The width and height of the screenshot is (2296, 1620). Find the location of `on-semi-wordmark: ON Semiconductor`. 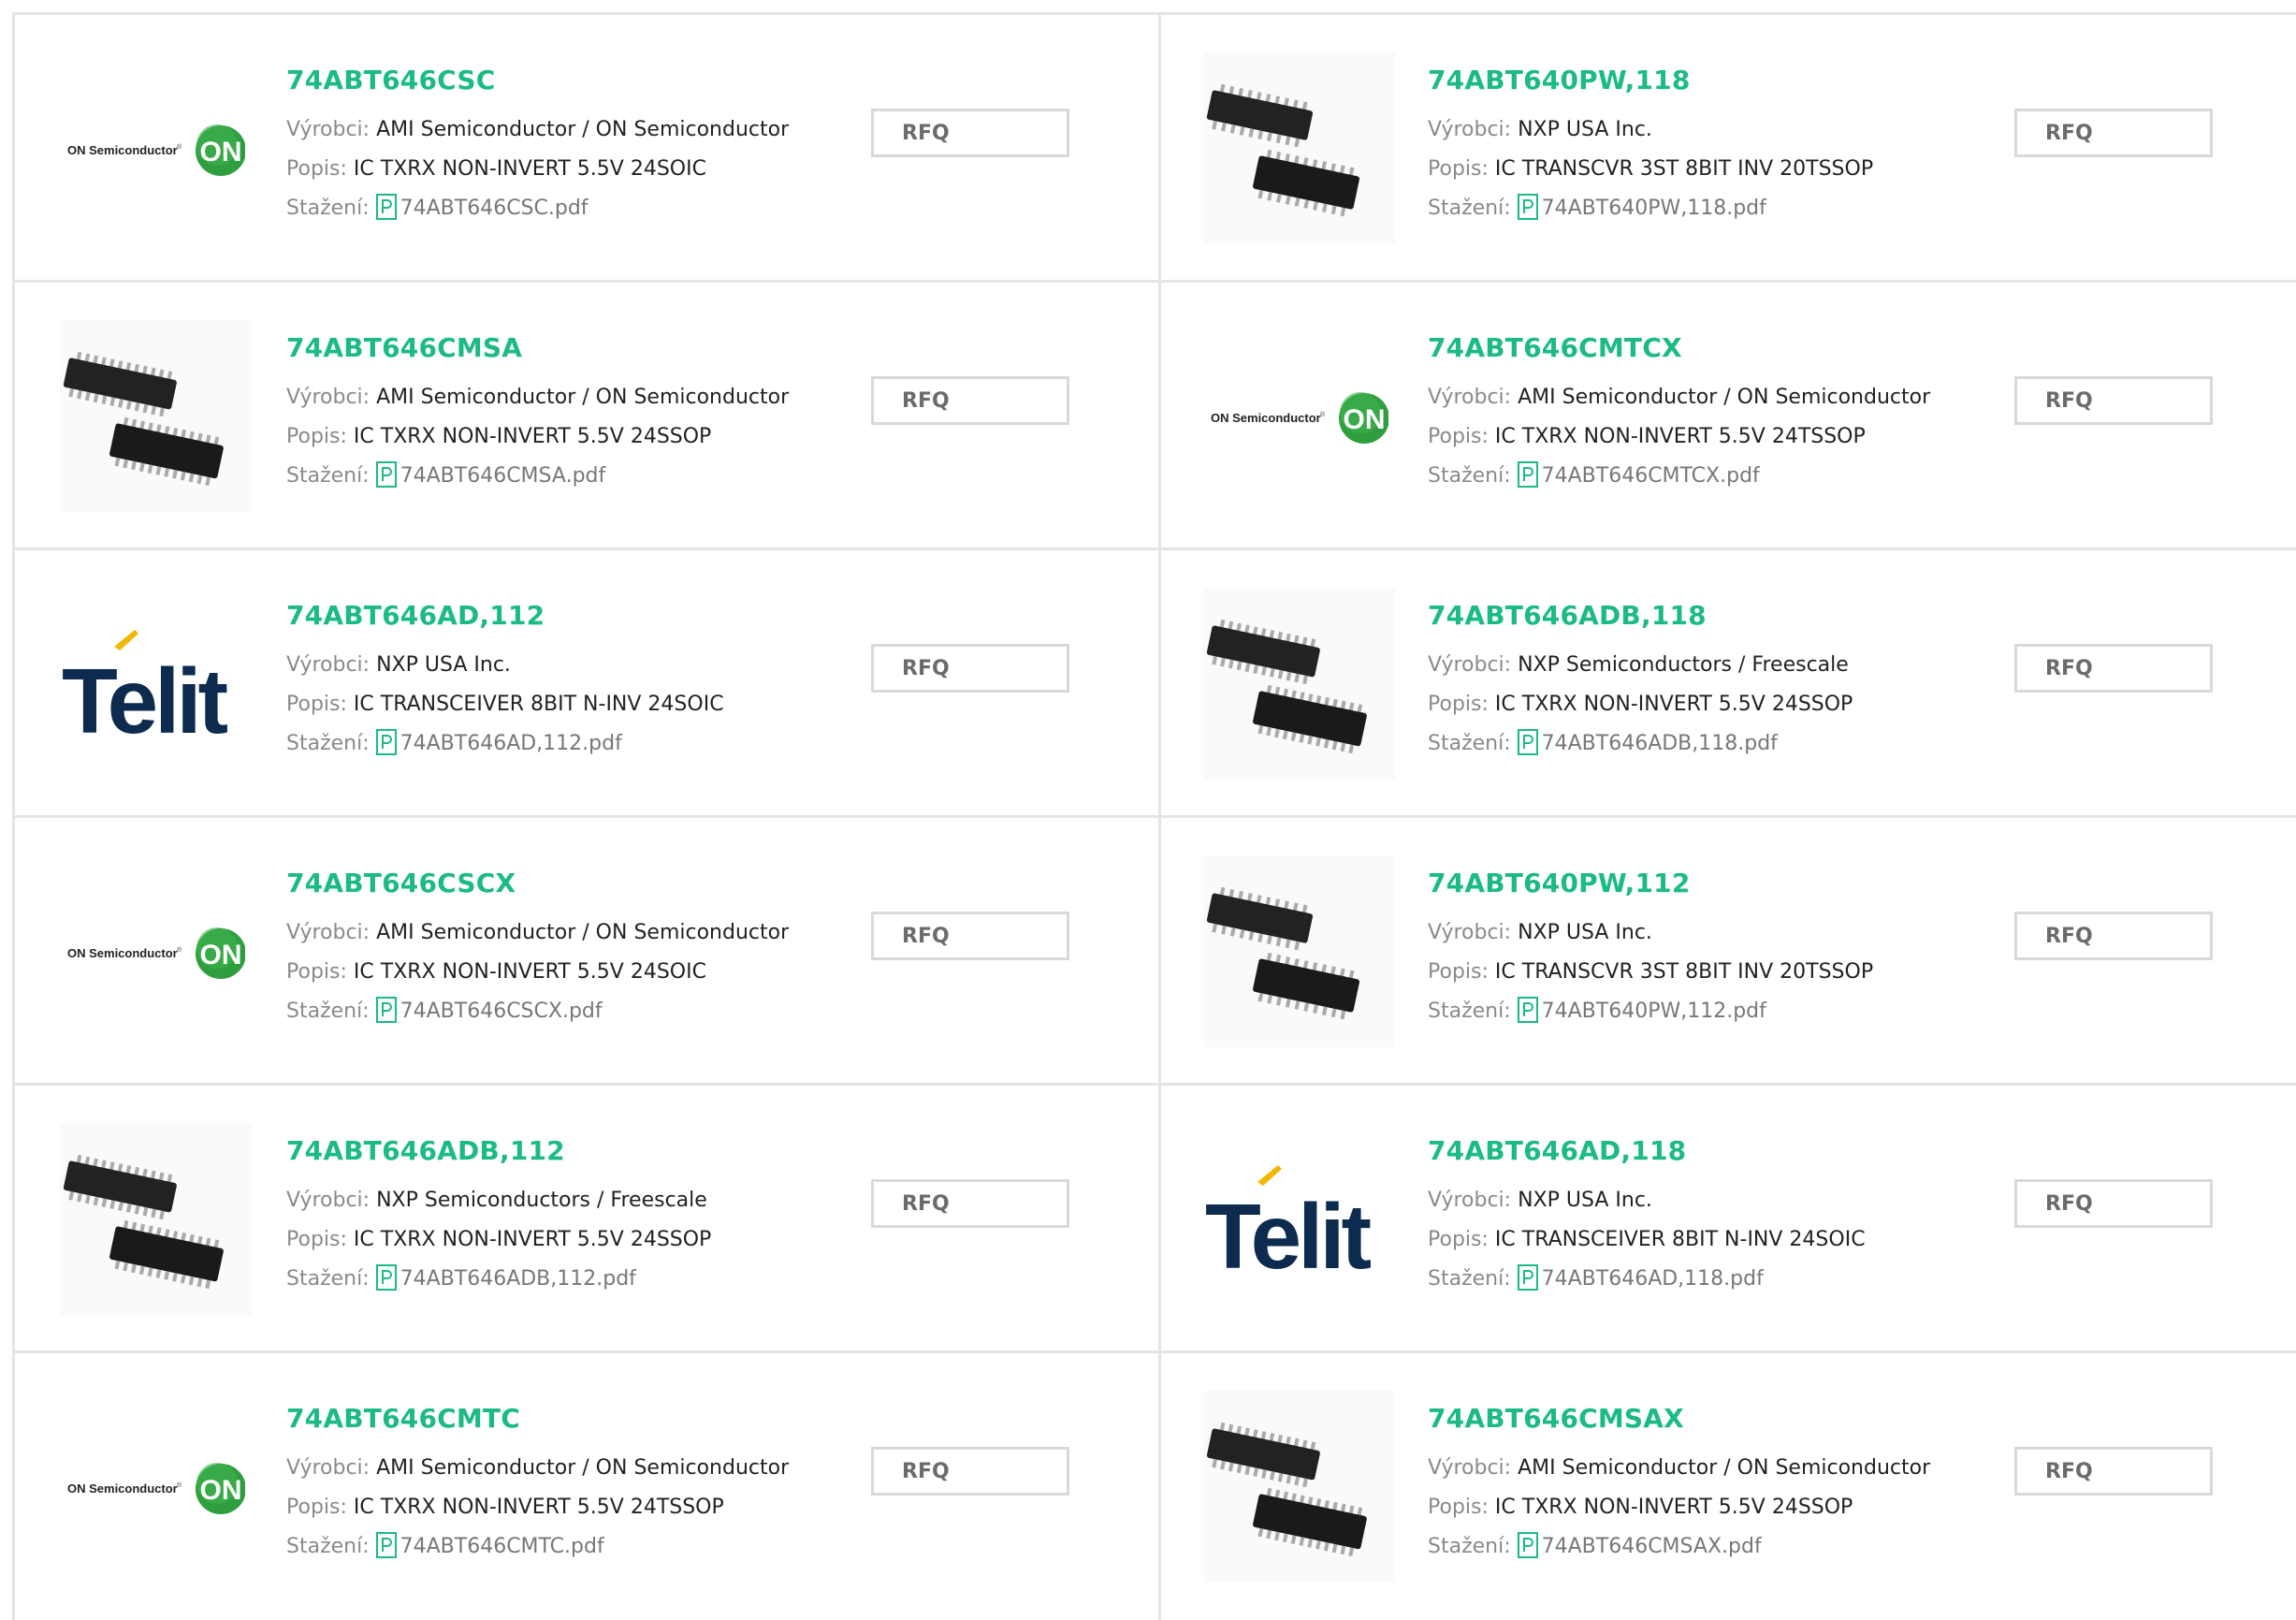

on-semi-wordmark: ON Semiconductor is located at coordinates (122, 953).